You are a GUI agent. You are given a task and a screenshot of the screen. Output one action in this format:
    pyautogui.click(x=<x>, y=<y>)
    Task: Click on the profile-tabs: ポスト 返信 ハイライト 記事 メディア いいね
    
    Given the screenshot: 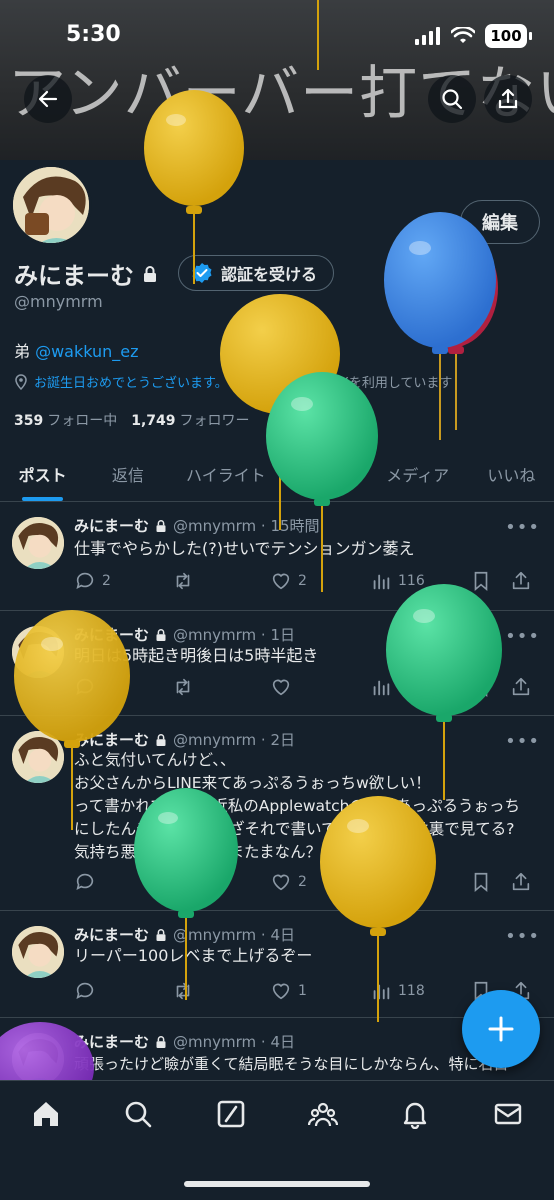 What is the action you would take?
    pyautogui.click(x=277, y=474)
    